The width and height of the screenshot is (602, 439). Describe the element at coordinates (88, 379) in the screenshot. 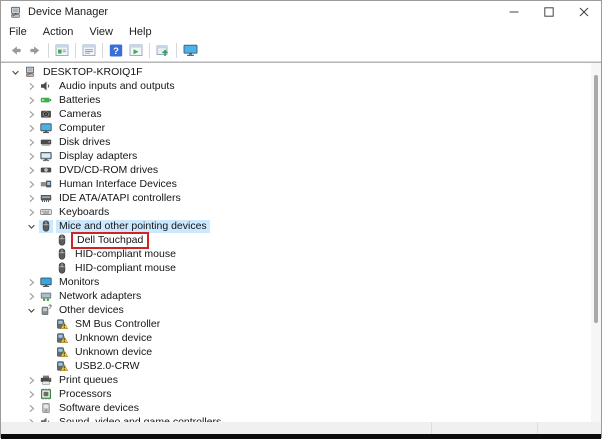

I see `tree-item-label: Print queues` at that location.